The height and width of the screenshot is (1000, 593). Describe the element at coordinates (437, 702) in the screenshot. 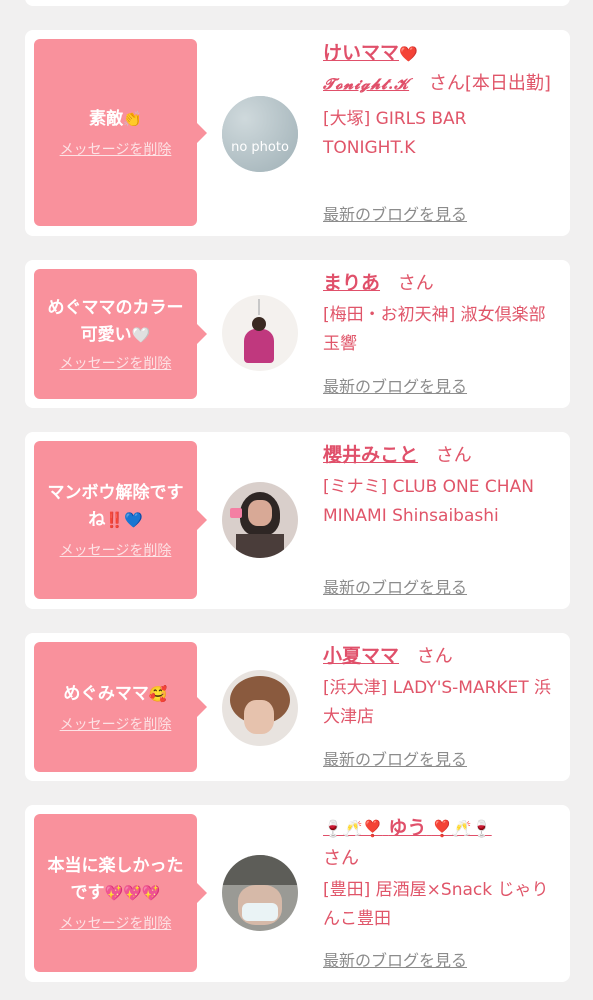

I see `shop-info: [浜大津] LADY'S-MARKET 浜大津店` at that location.